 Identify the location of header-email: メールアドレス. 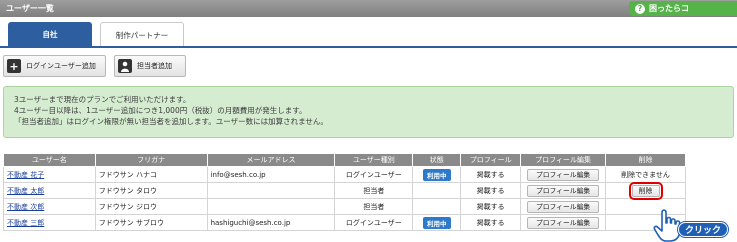
(271, 160).